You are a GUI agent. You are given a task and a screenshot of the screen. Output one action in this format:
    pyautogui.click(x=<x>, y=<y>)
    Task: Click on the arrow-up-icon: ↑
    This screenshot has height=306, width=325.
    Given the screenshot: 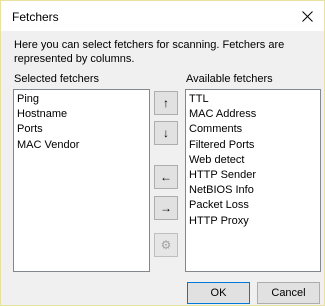 What is the action you would take?
    pyautogui.click(x=166, y=103)
    